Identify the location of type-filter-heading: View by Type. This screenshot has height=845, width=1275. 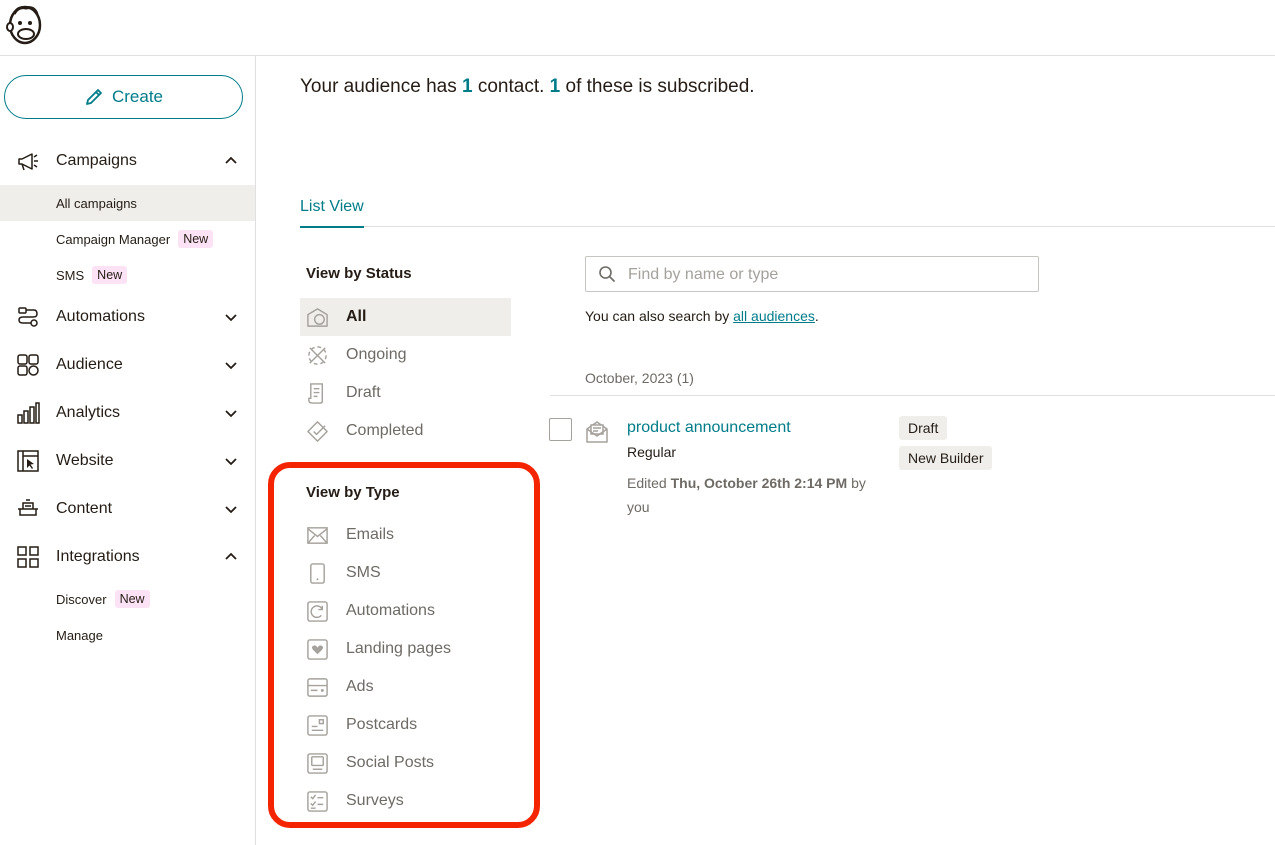
(353, 492).